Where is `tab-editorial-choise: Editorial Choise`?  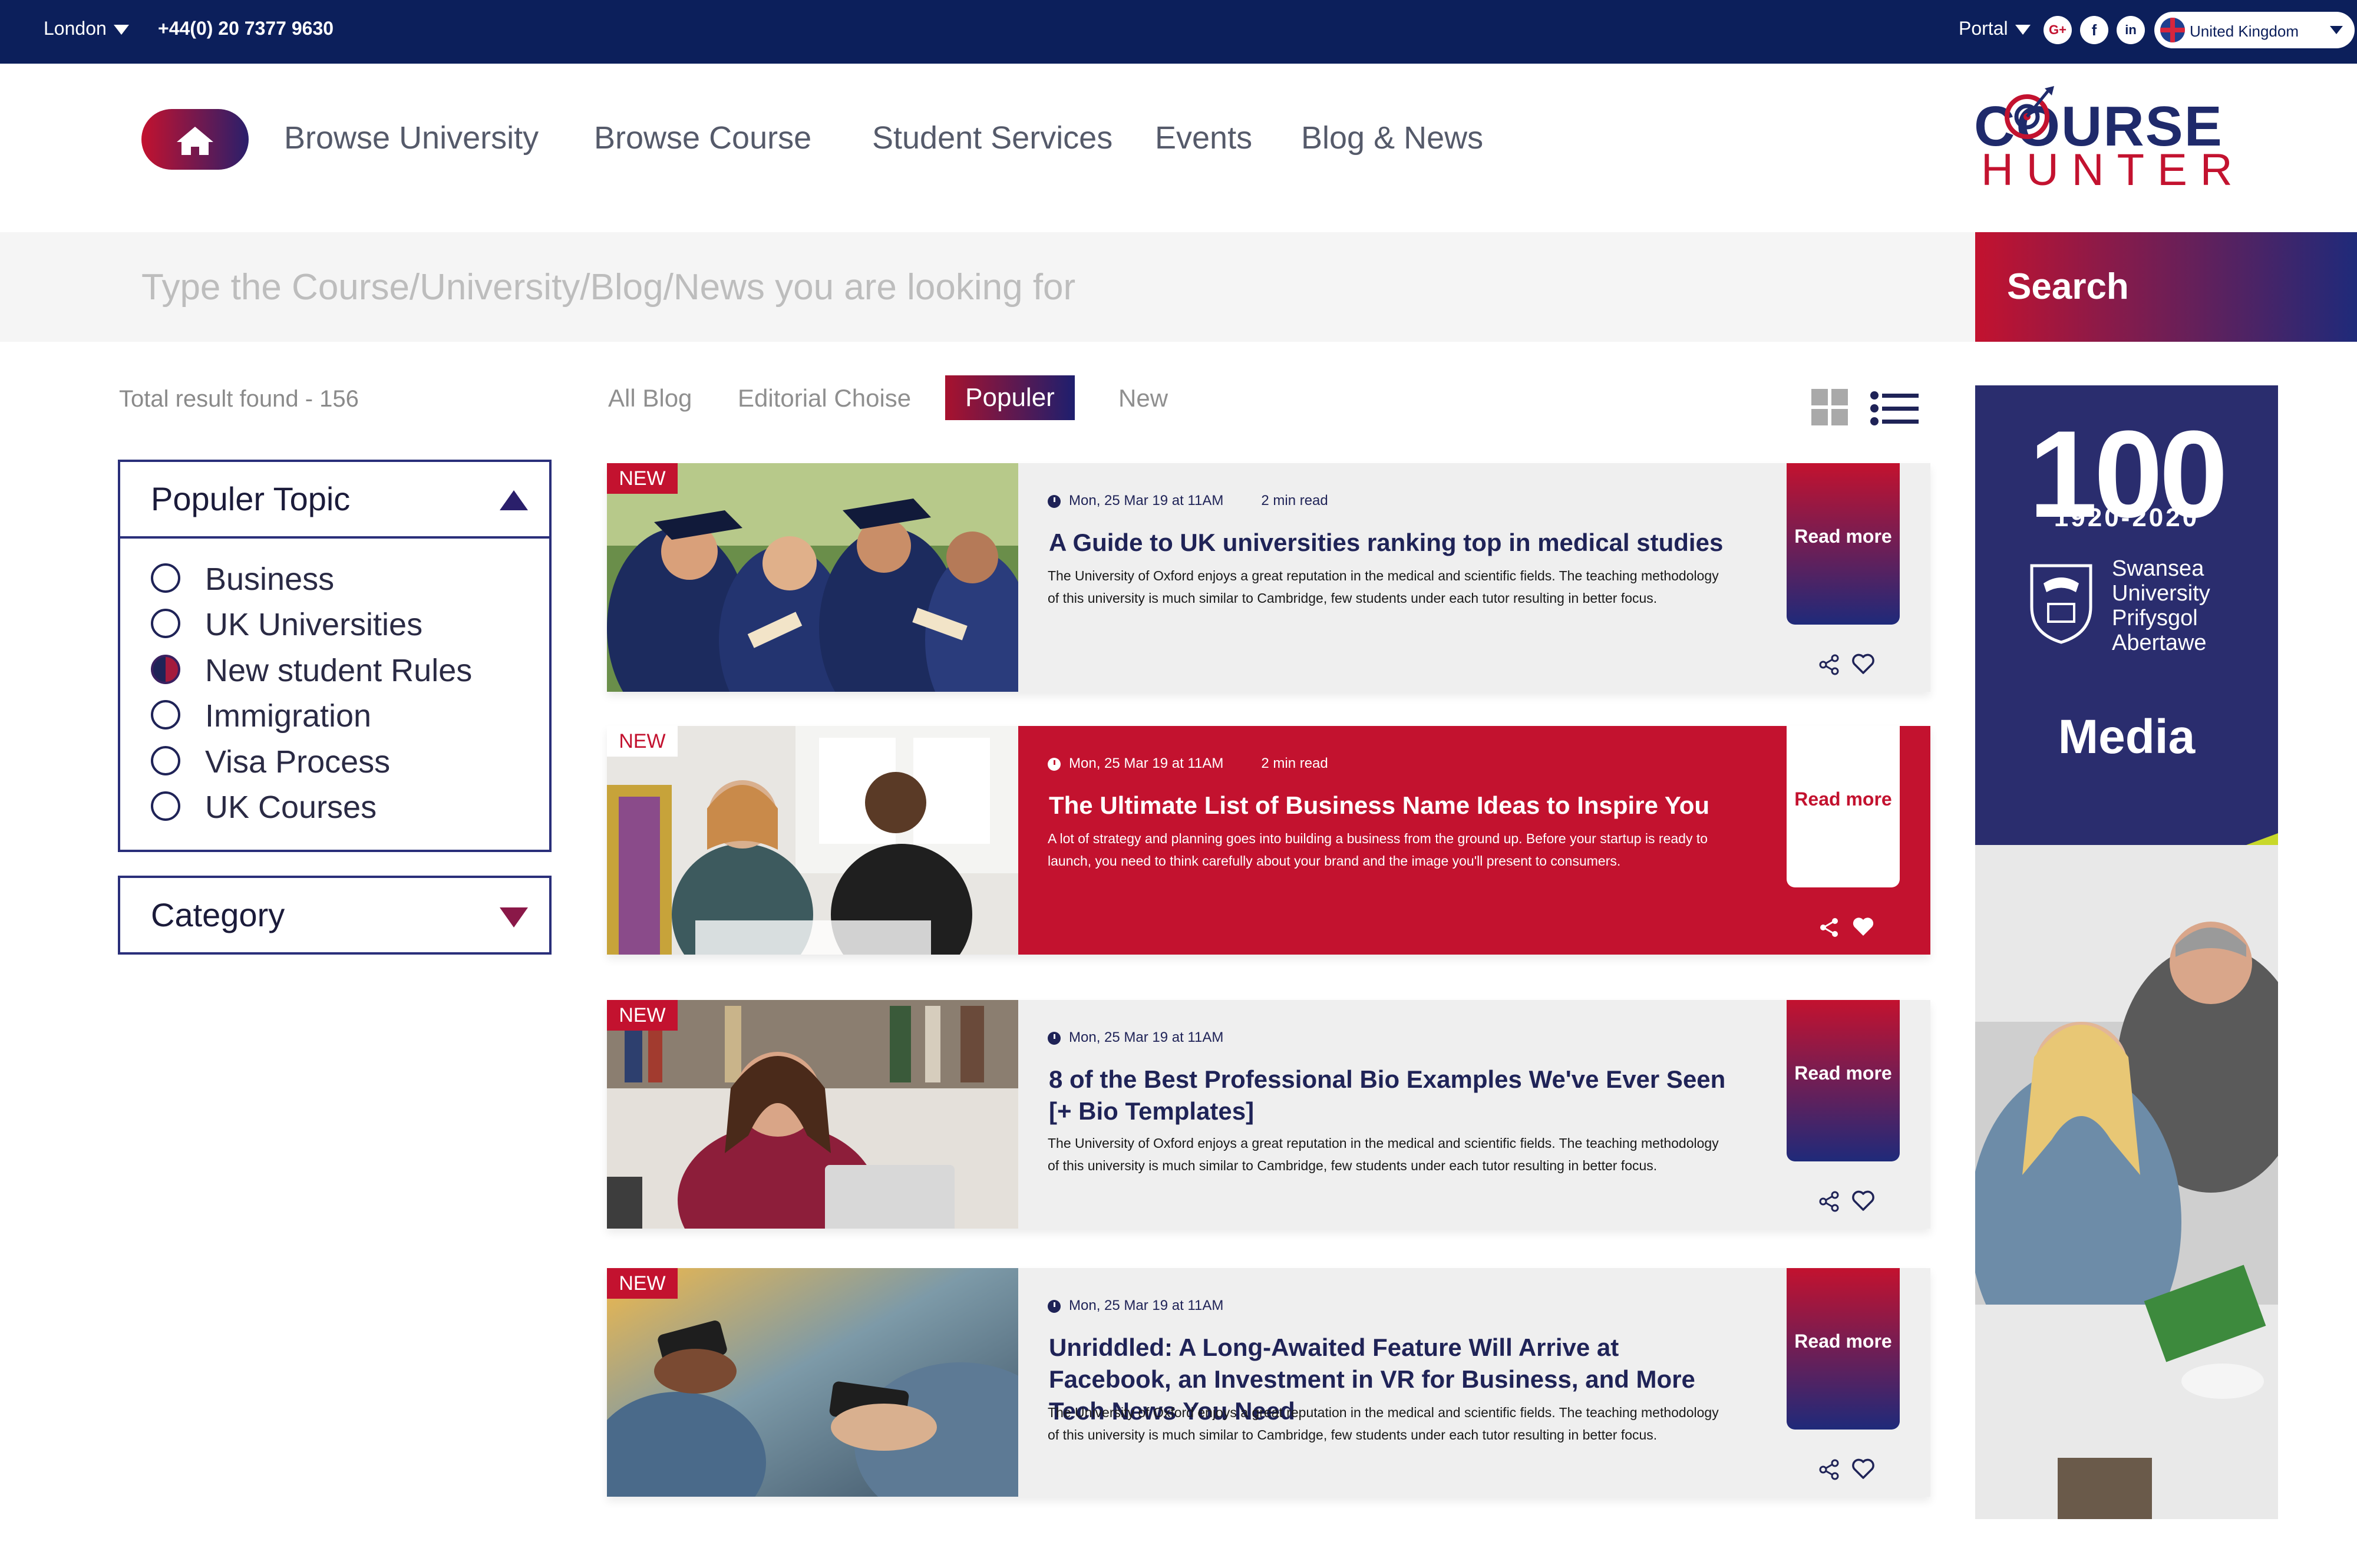
tab-editorial-choise: Editorial Choise is located at coordinates (825, 398).